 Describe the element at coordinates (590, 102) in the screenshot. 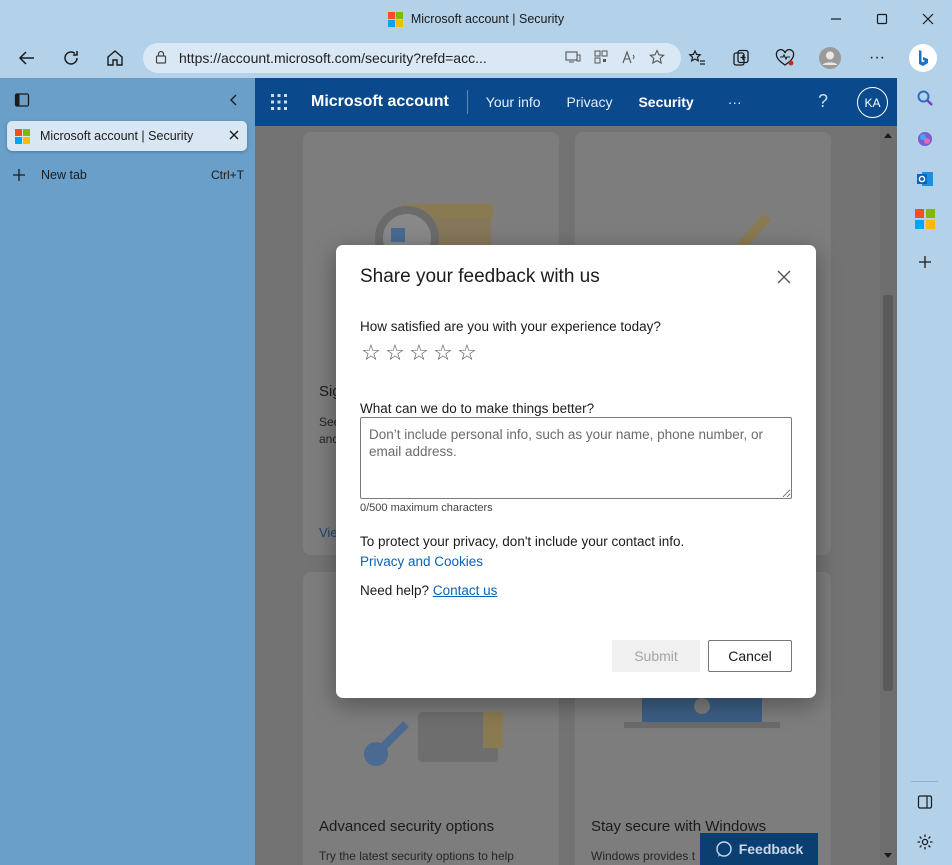

I see `nav-privacy: Privacy` at that location.